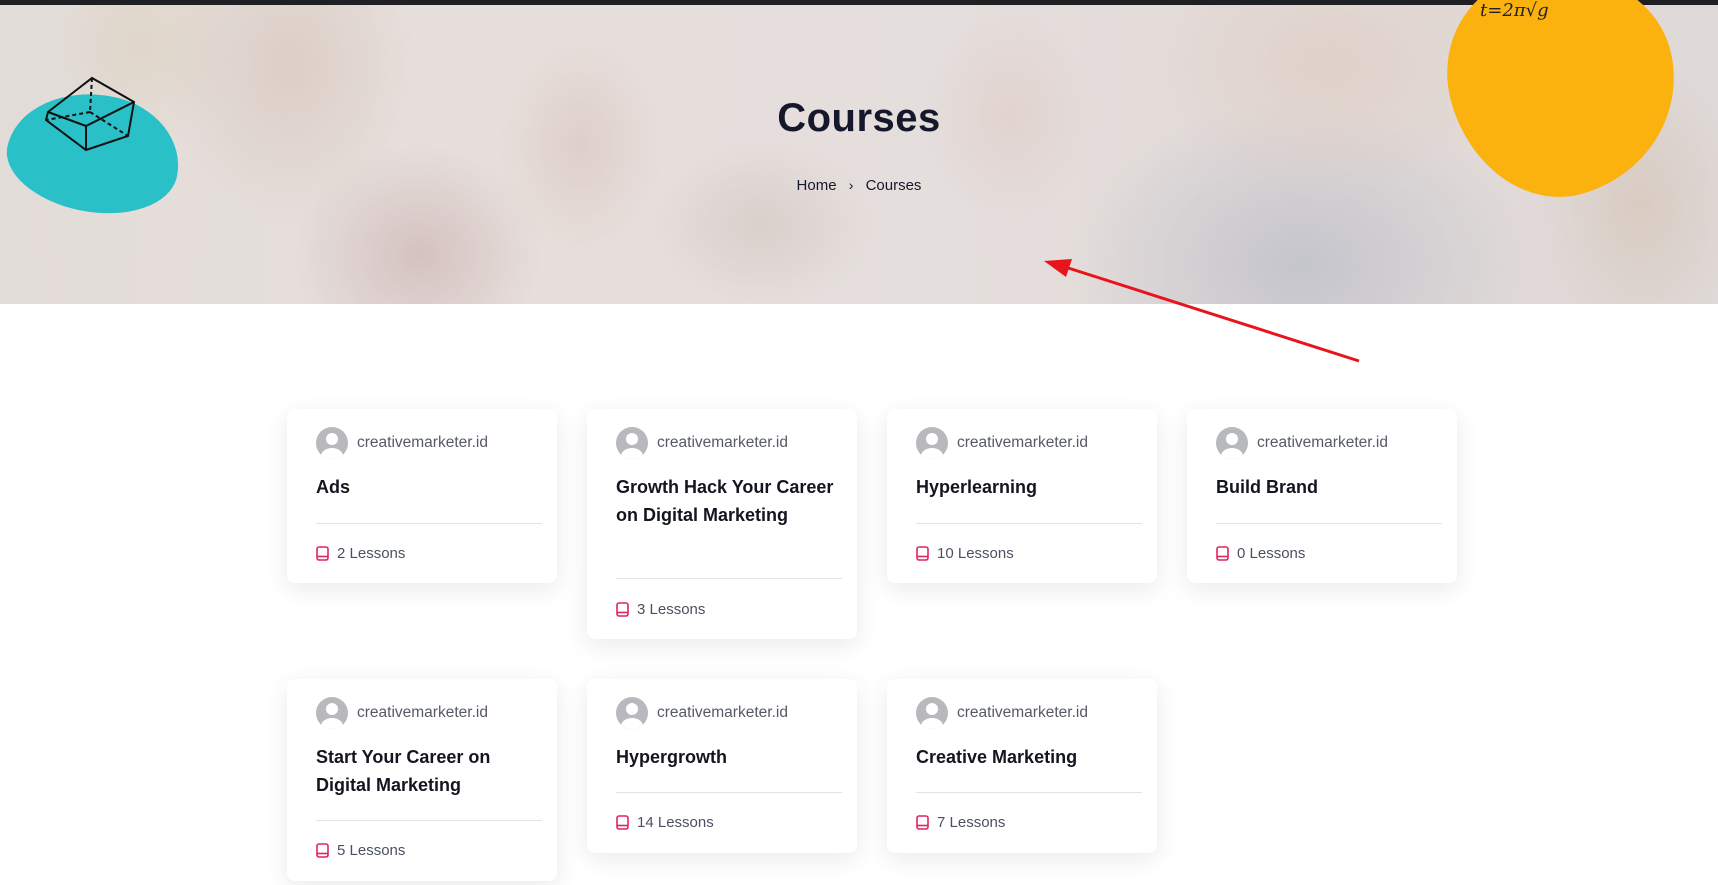 Image resolution: width=1718 pixels, height=885 pixels. I want to click on chevron-right-icon: ›, so click(851, 185).